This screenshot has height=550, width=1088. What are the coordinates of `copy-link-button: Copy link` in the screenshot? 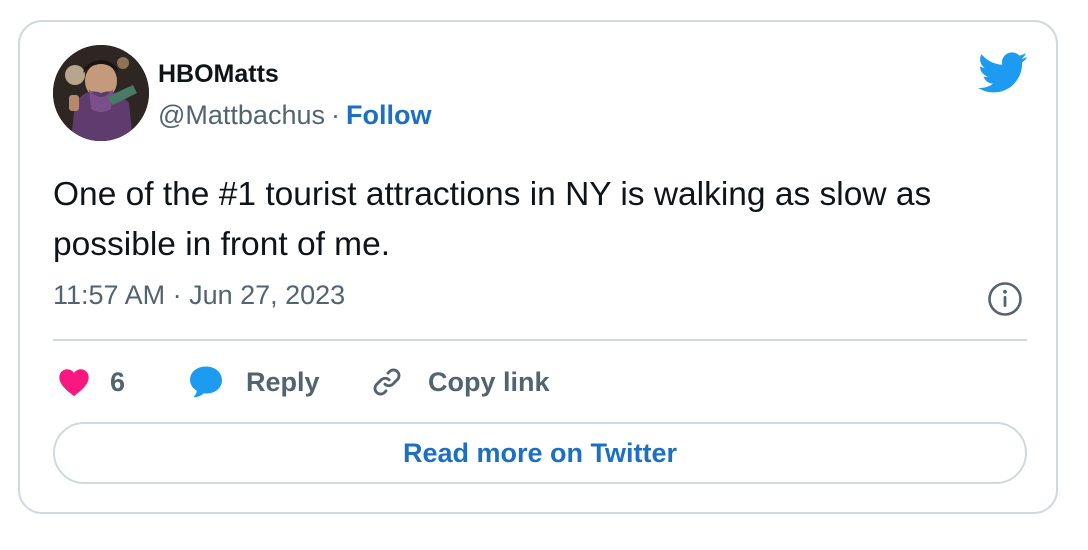 It's located at (460, 382).